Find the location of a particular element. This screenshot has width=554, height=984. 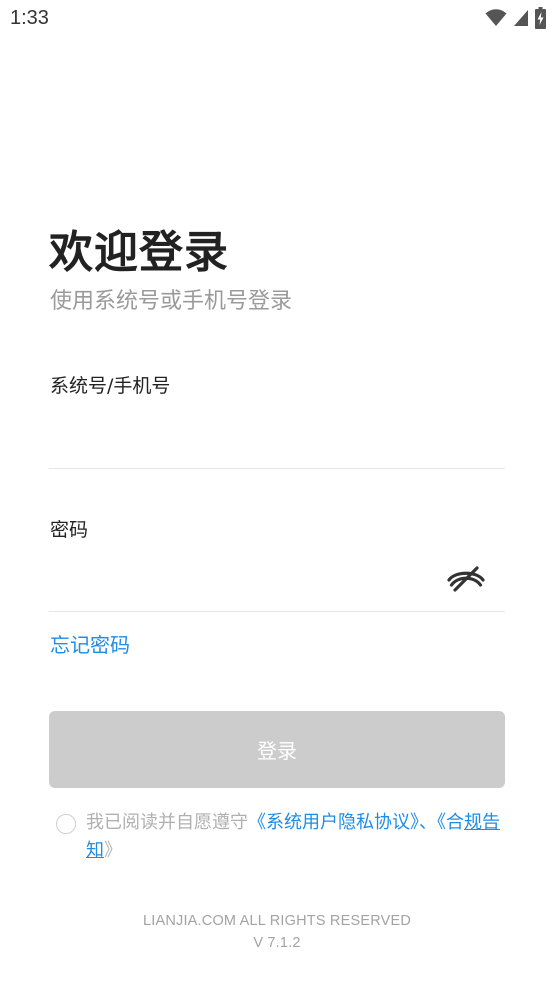

account-input is located at coordinates (277, 441).